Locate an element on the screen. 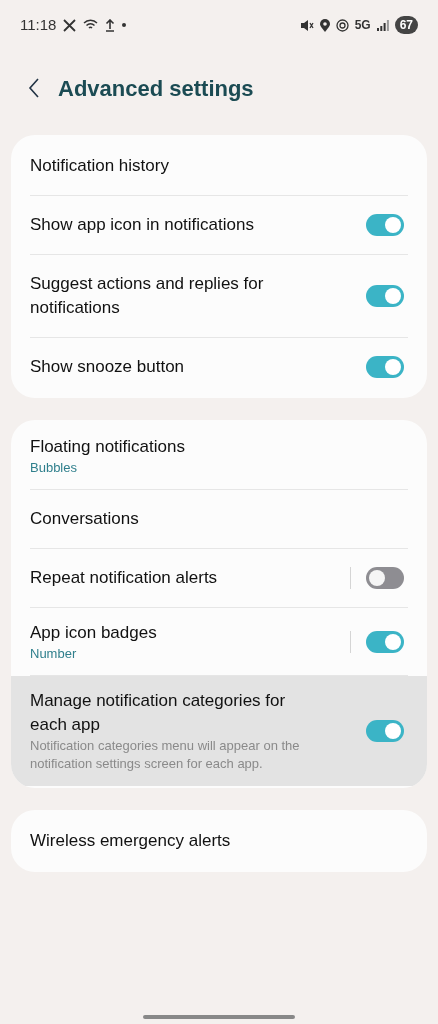  location-icon is located at coordinates (324, 25).